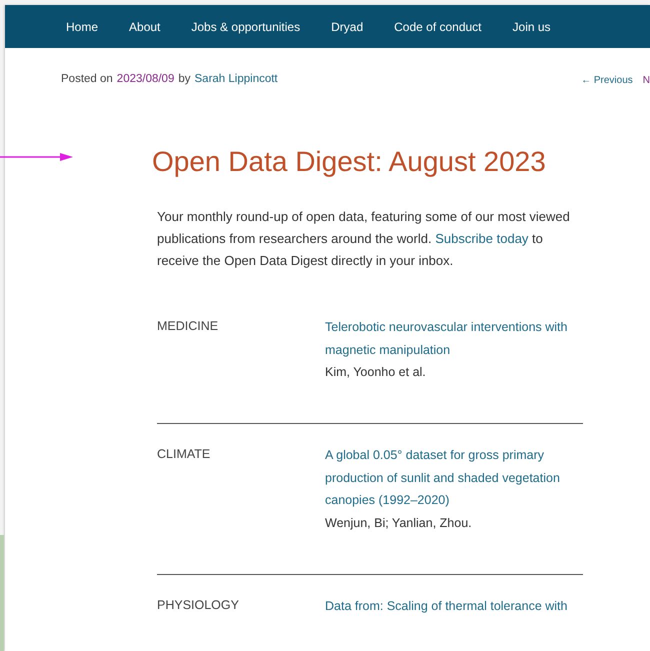  What do you see at coordinates (399, 523) in the screenshot?
I see `authors-text: Wenjun, Bi; Yanlian, Zhou.` at bounding box center [399, 523].